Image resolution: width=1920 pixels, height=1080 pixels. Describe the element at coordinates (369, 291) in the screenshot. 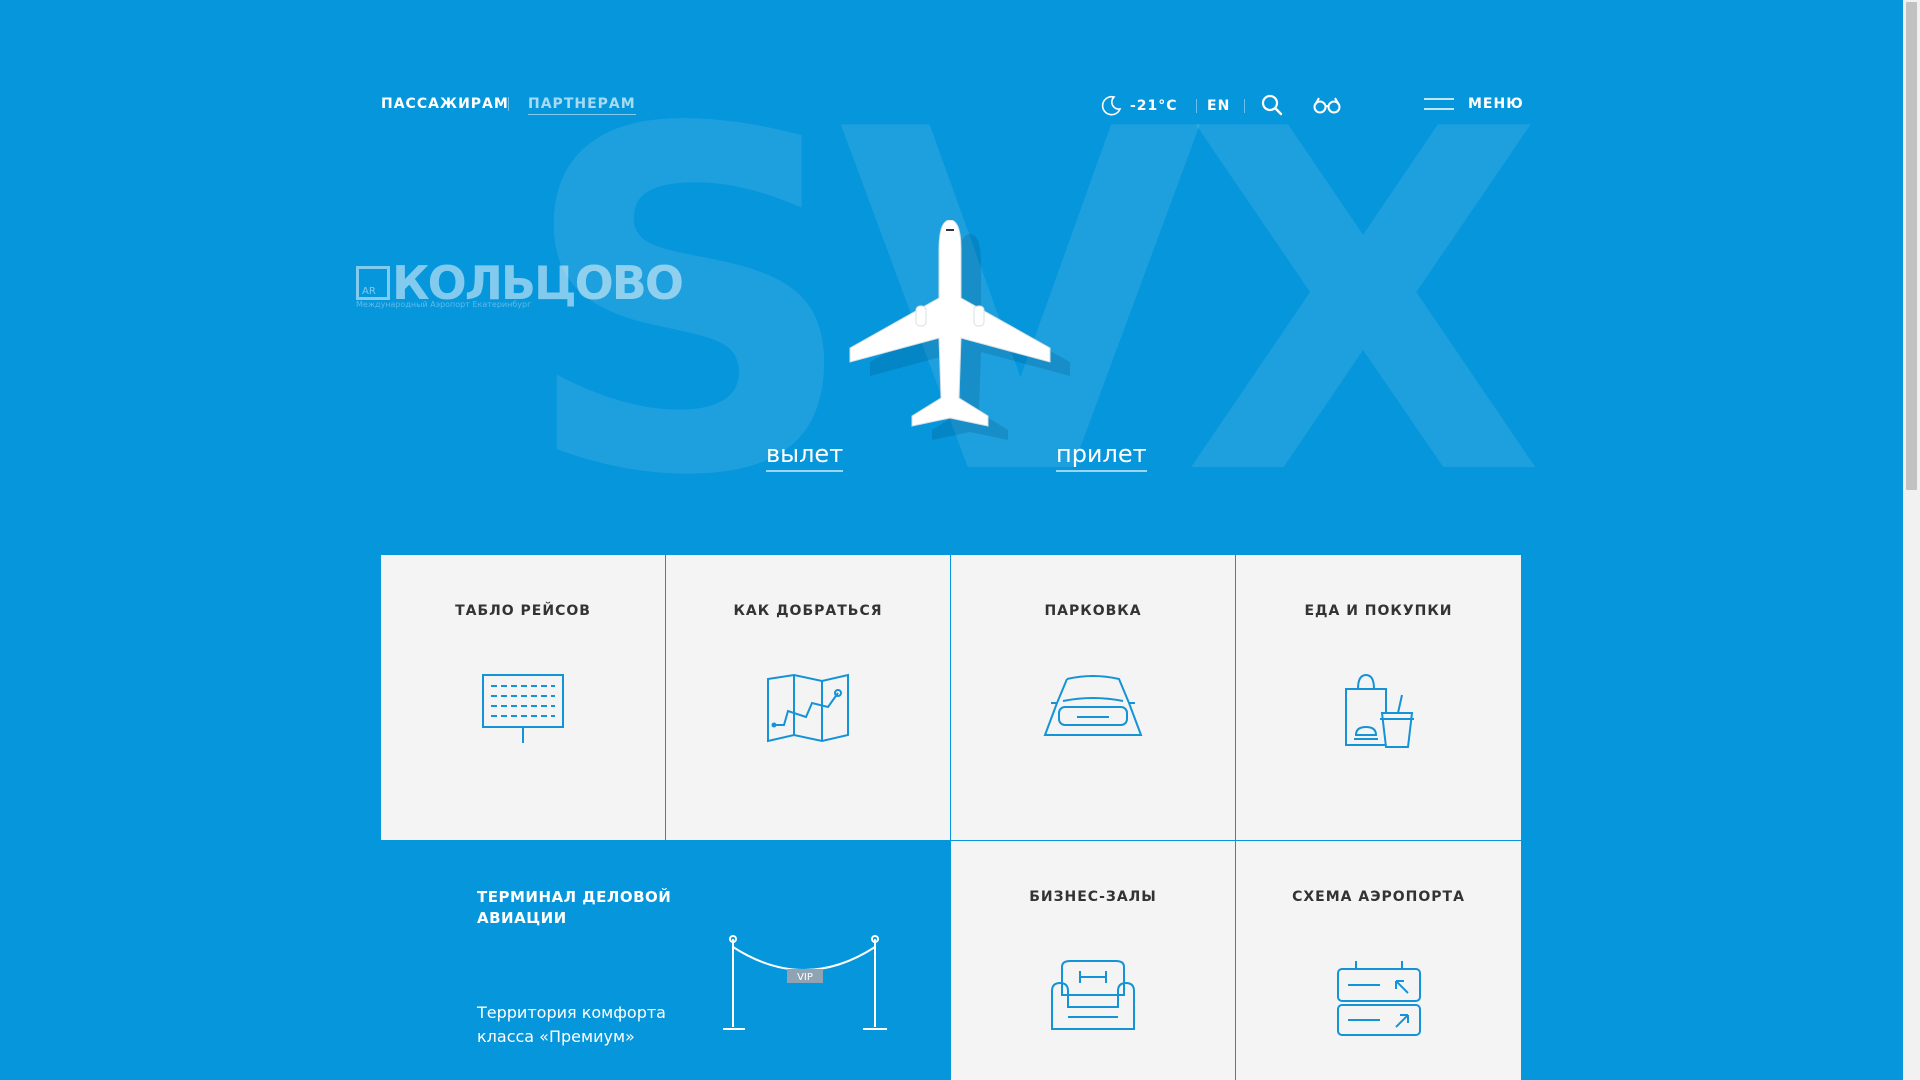

I see `svg-text: AR` at that location.